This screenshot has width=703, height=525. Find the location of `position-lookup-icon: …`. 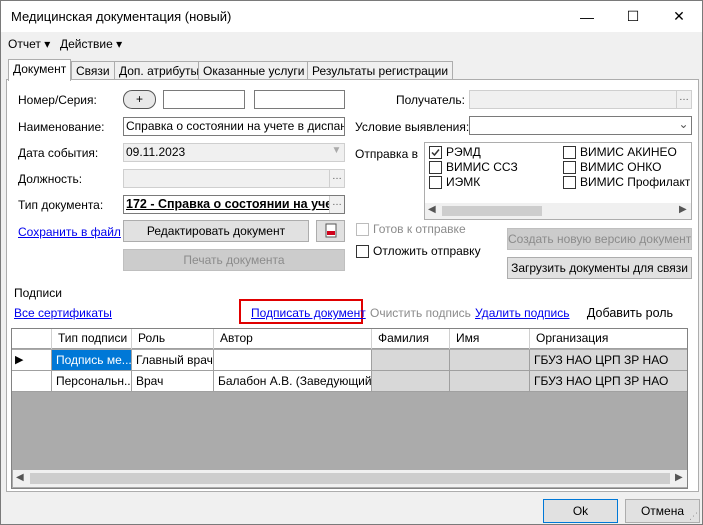

position-lookup-icon: … is located at coordinates (336, 178).